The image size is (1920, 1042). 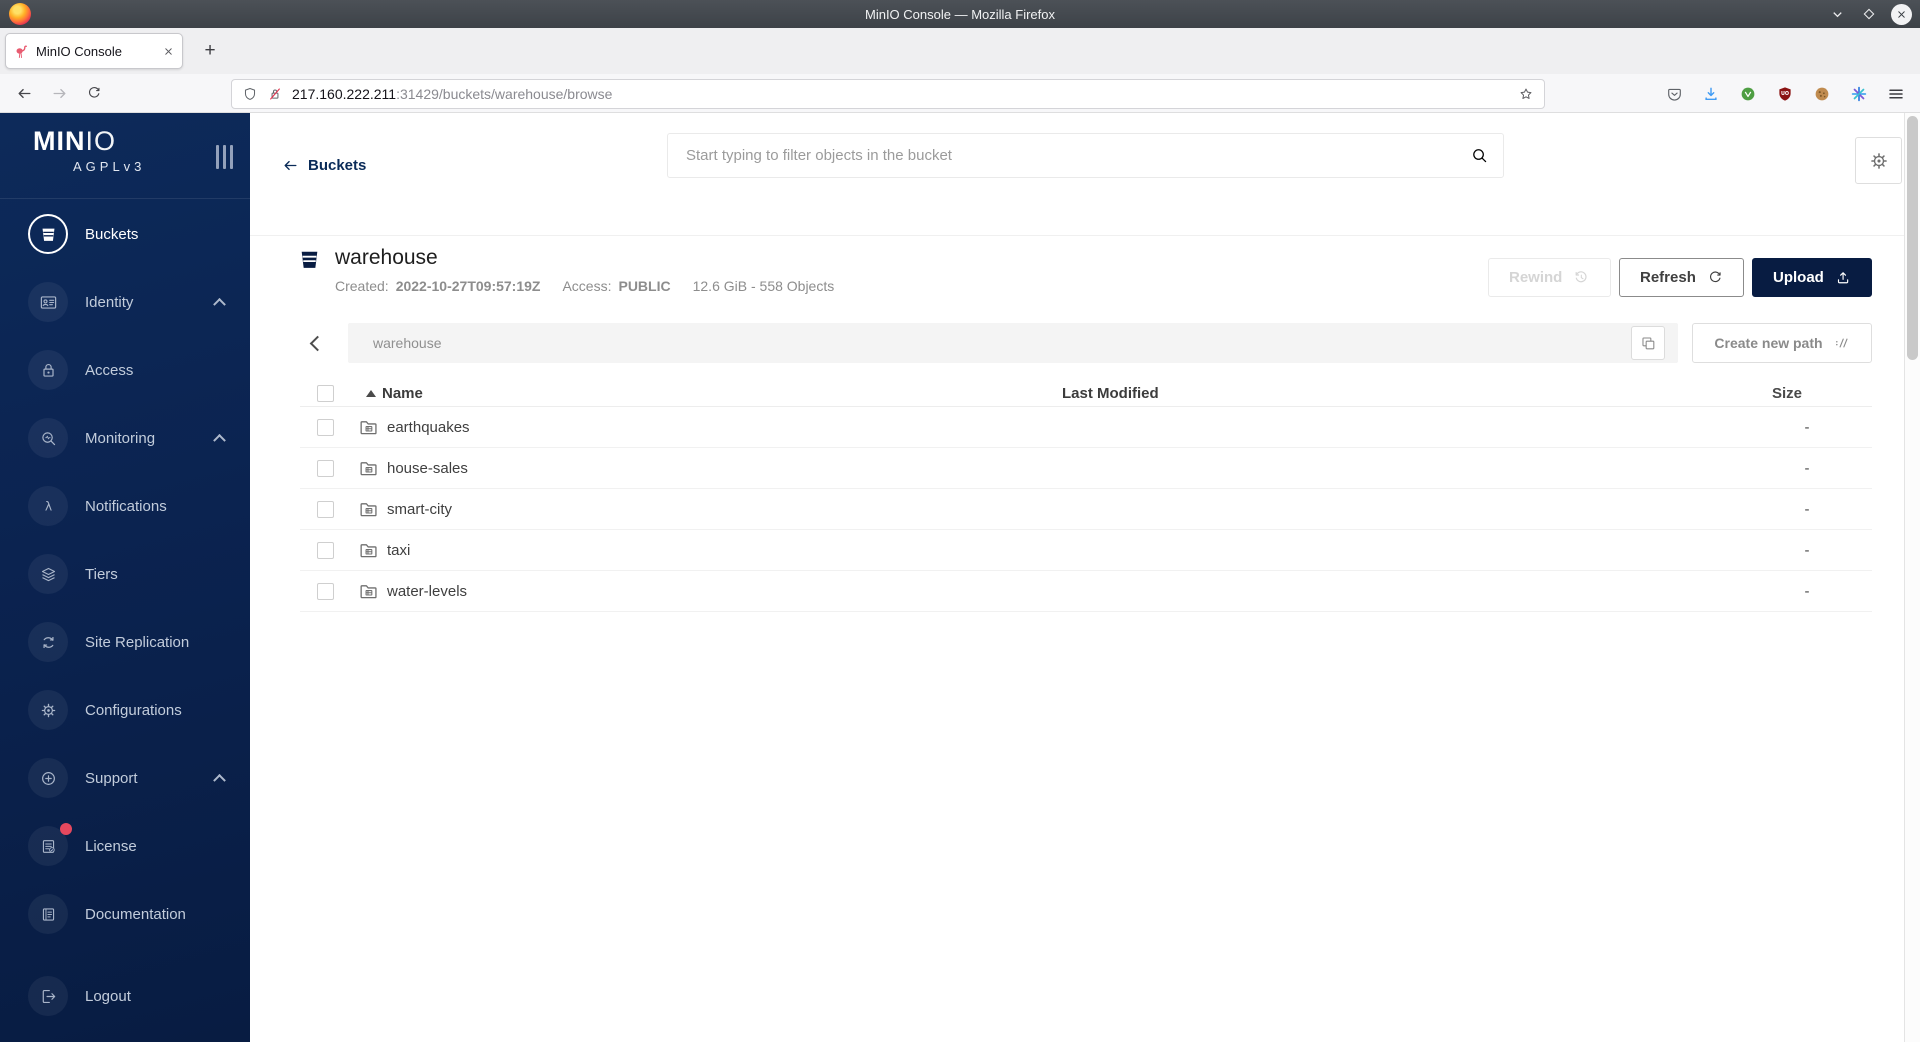 What do you see at coordinates (1077, 235) in the screenshot?
I see `header-divider` at bounding box center [1077, 235].